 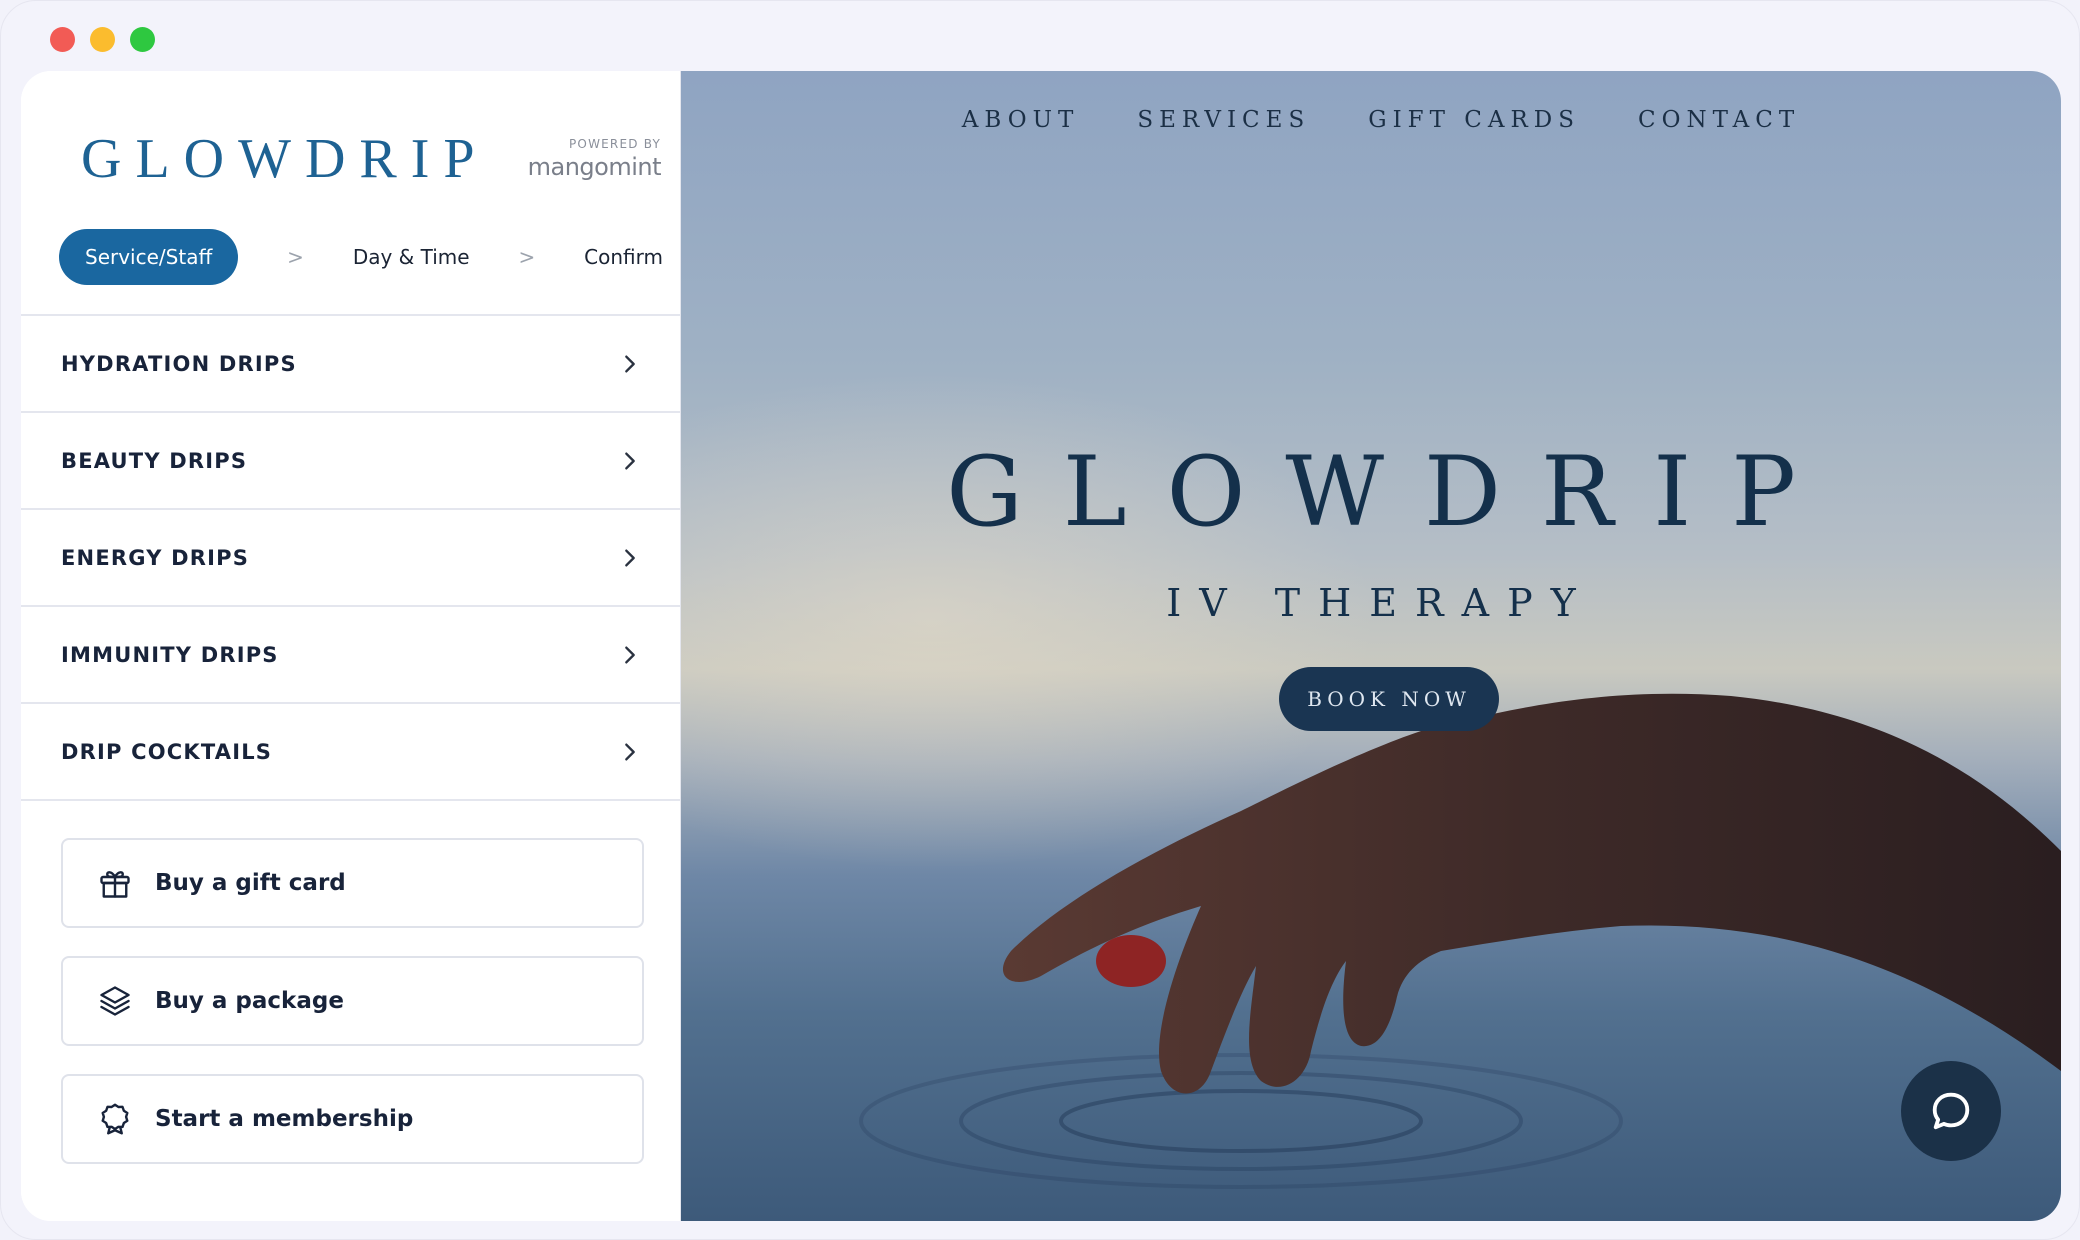 I want to click on layers-icon, so click(x=115, y=1001).